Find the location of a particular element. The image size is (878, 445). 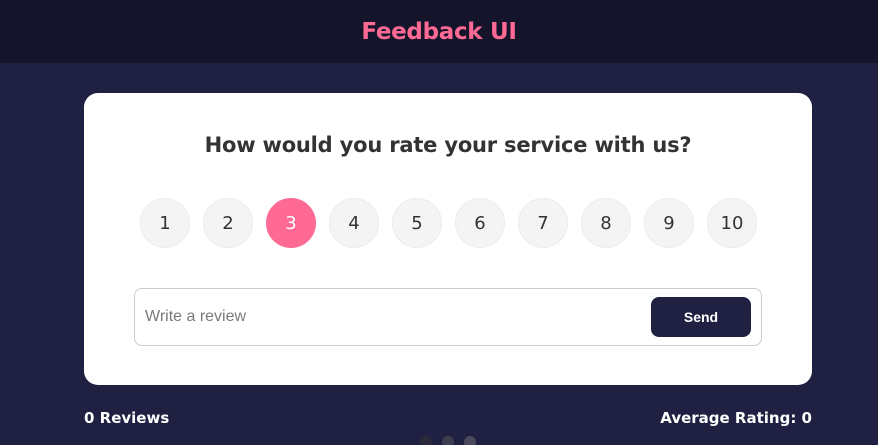

rating-option-8: 8 is located at coordinates (606, 223).